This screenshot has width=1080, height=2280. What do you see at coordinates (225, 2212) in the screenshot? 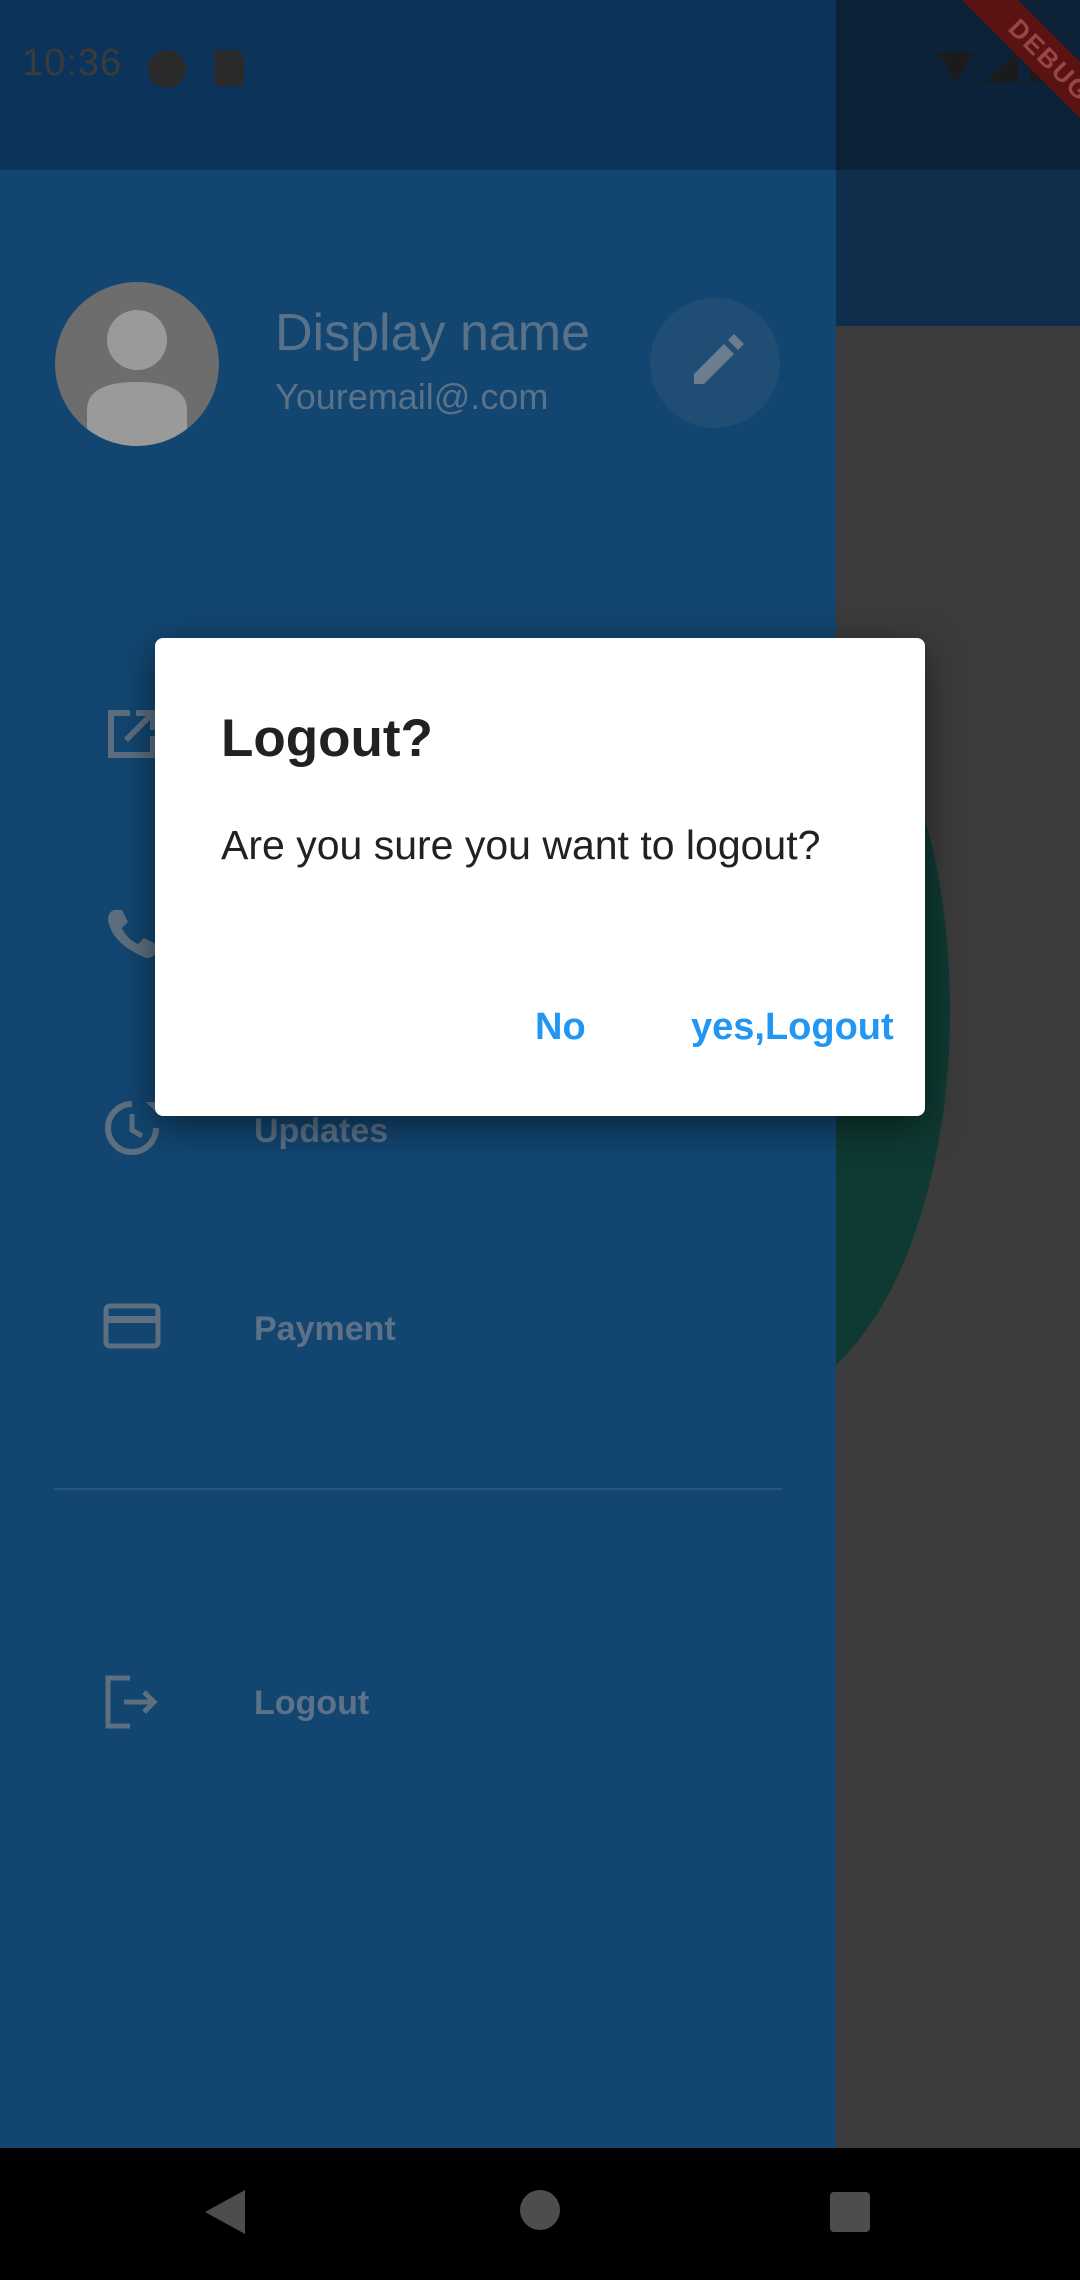
I see `back-icon` at bounding box center [225, 2212].